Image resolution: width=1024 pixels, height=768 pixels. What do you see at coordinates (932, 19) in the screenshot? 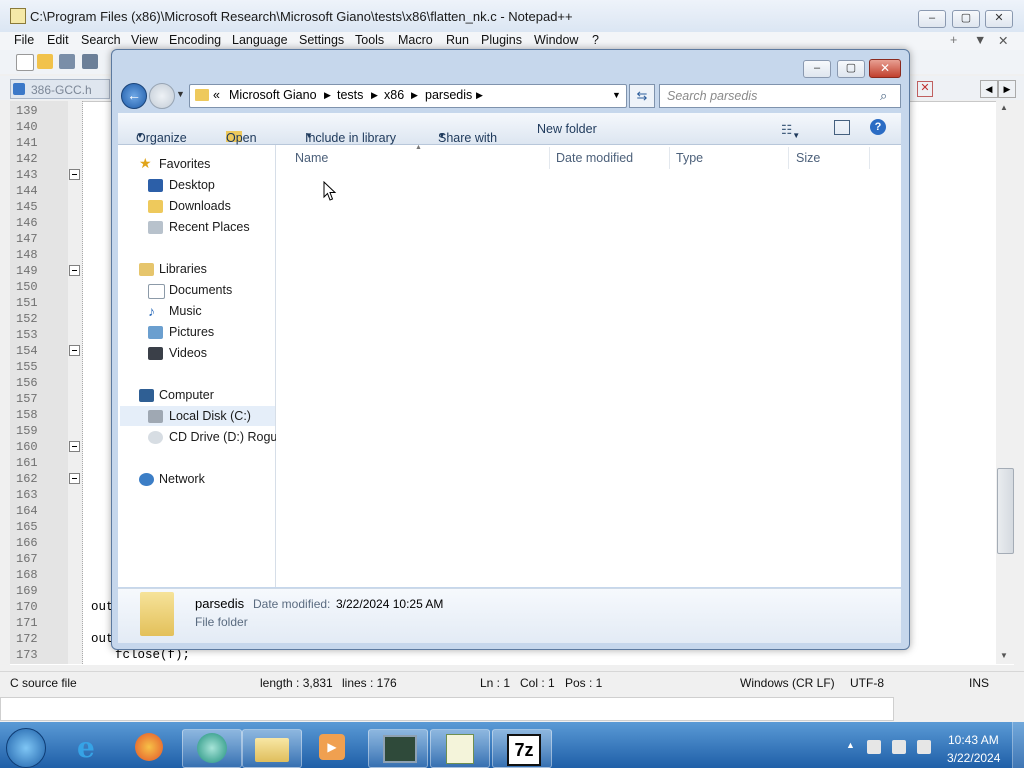
I see `minimize-button: –` at bounding box center [932, 19].